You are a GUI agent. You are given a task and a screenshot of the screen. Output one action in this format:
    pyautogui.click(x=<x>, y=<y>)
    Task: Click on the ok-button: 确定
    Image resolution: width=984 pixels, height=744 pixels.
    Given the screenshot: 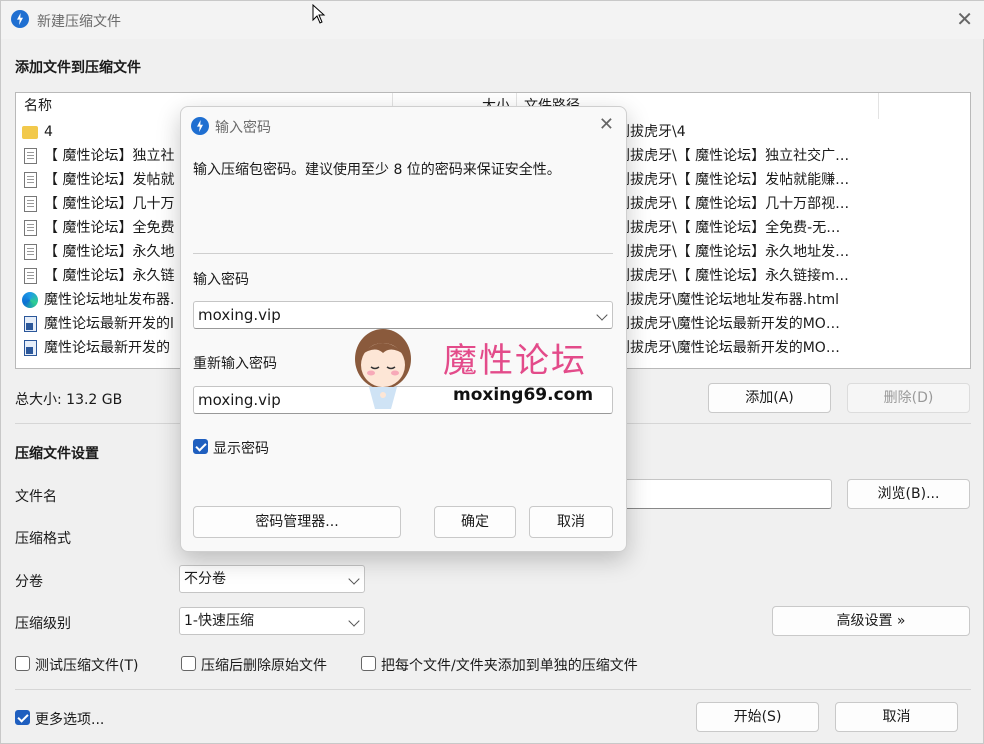 What is the action you would take?
    pyautogui.click(x=475, y=522)
    